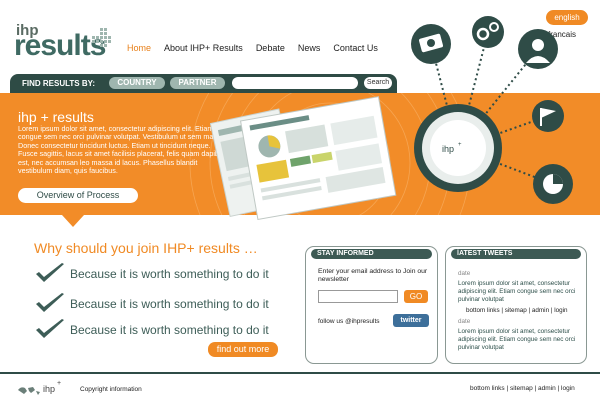 The width and height of the screenshot is (600, 414). I want to click on pie-chart-icon, so click(553, 184).